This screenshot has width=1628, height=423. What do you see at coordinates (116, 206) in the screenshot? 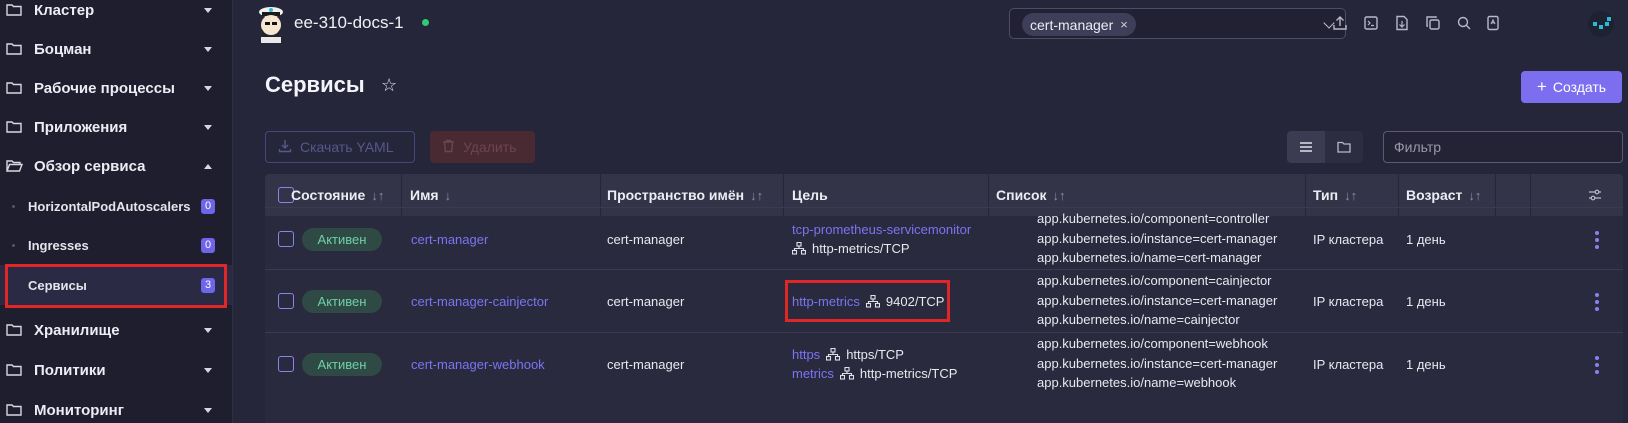
I see `sidebar-item-hpa: HorizontalPodAutoscalers 0` at bounding box center [116, 206].